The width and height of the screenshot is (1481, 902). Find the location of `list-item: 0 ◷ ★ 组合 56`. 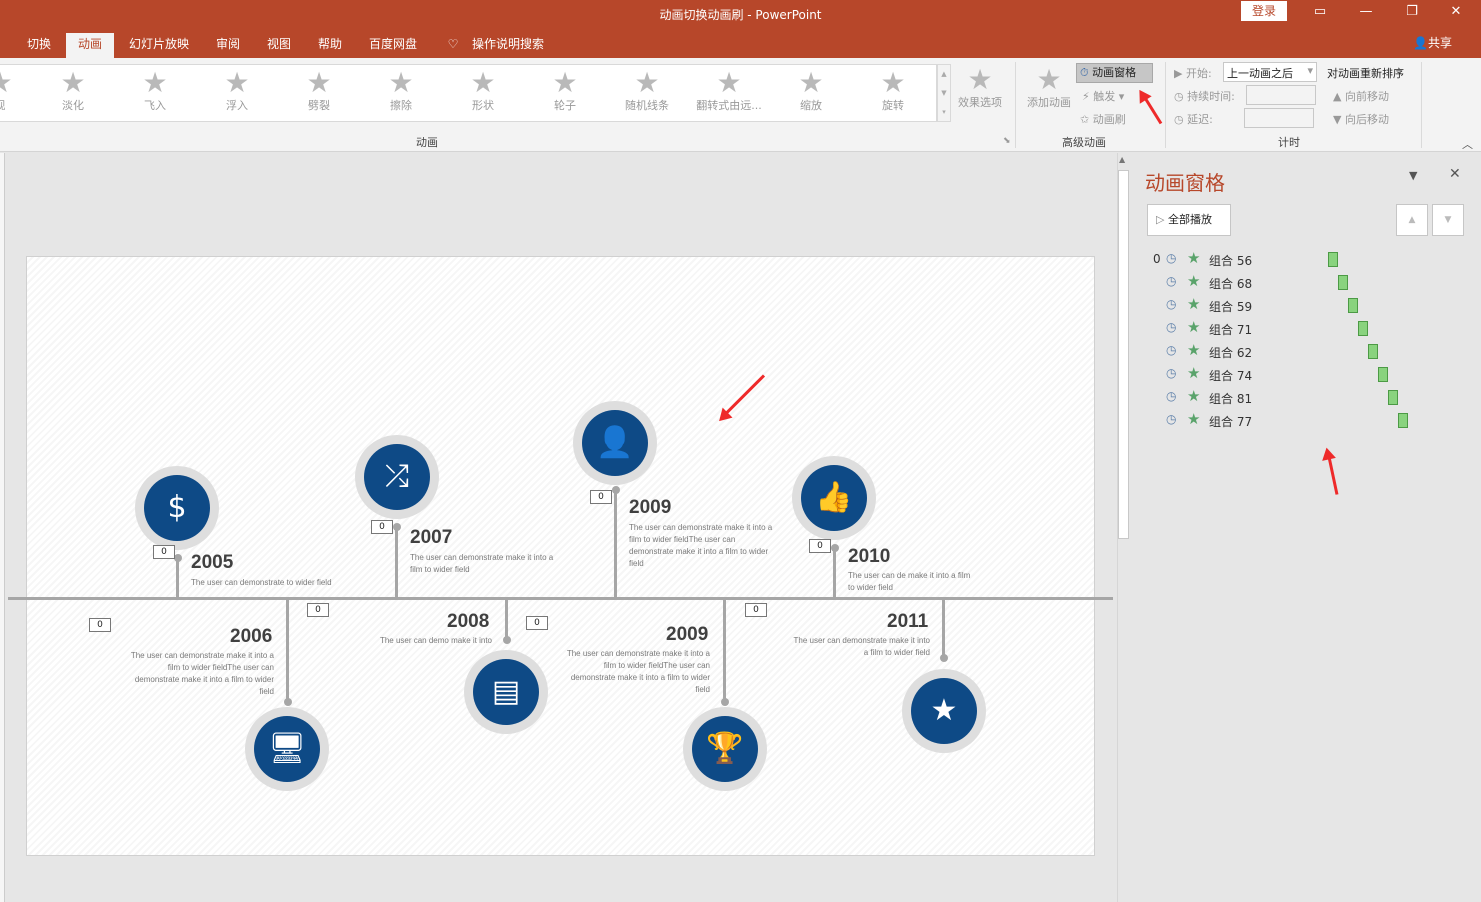

list-item: 0 ◷ ★ 组合 56 is located at coordinates (1306, 259).